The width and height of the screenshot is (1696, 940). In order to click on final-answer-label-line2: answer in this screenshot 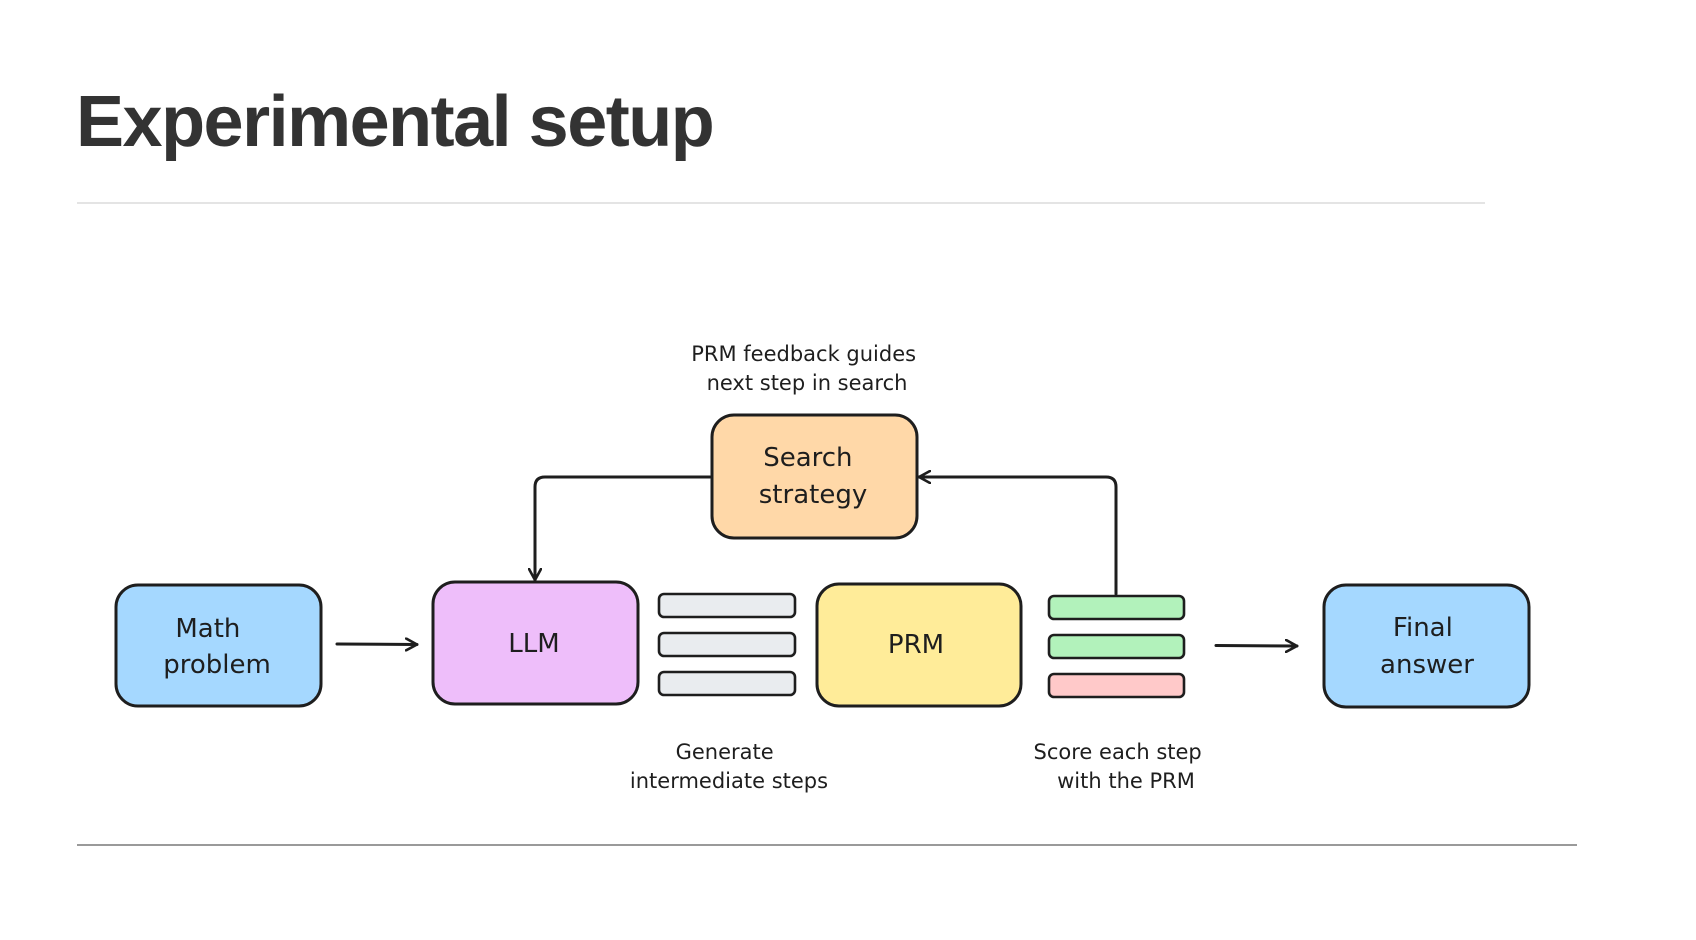, I will do `click(1427, 665)`.